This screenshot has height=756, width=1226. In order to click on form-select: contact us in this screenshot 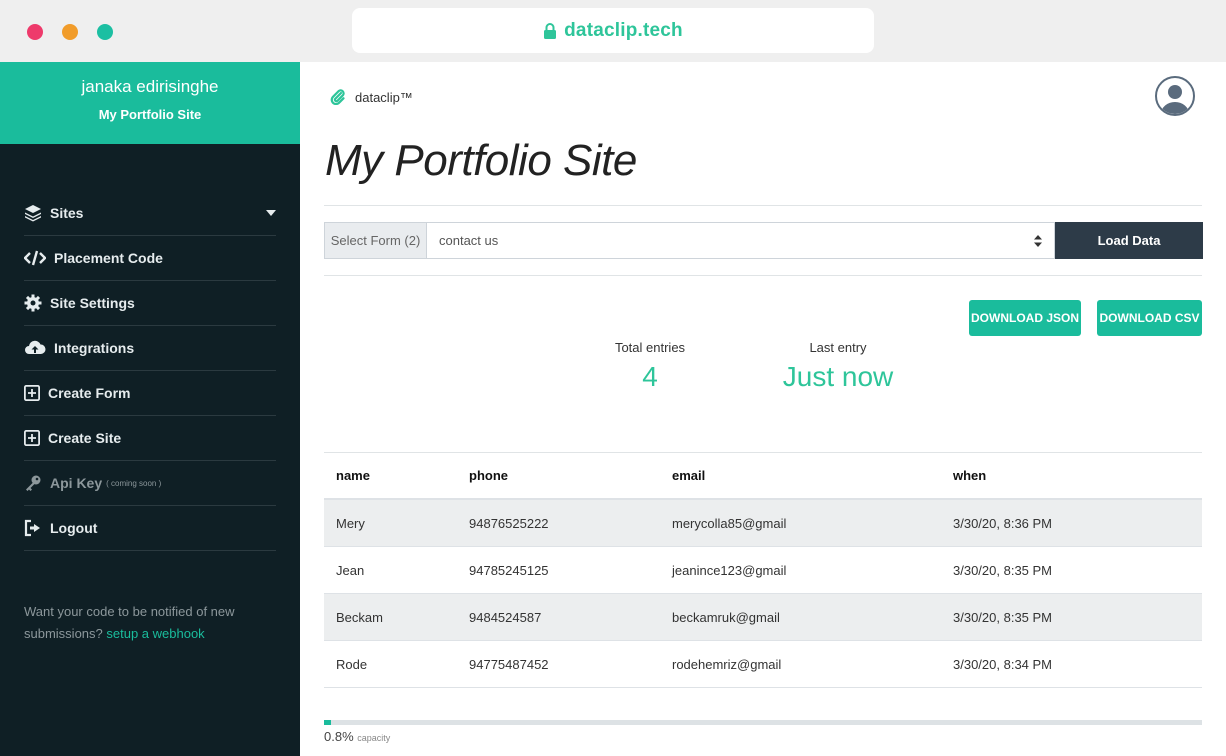, I will do `click(740, 240)`.